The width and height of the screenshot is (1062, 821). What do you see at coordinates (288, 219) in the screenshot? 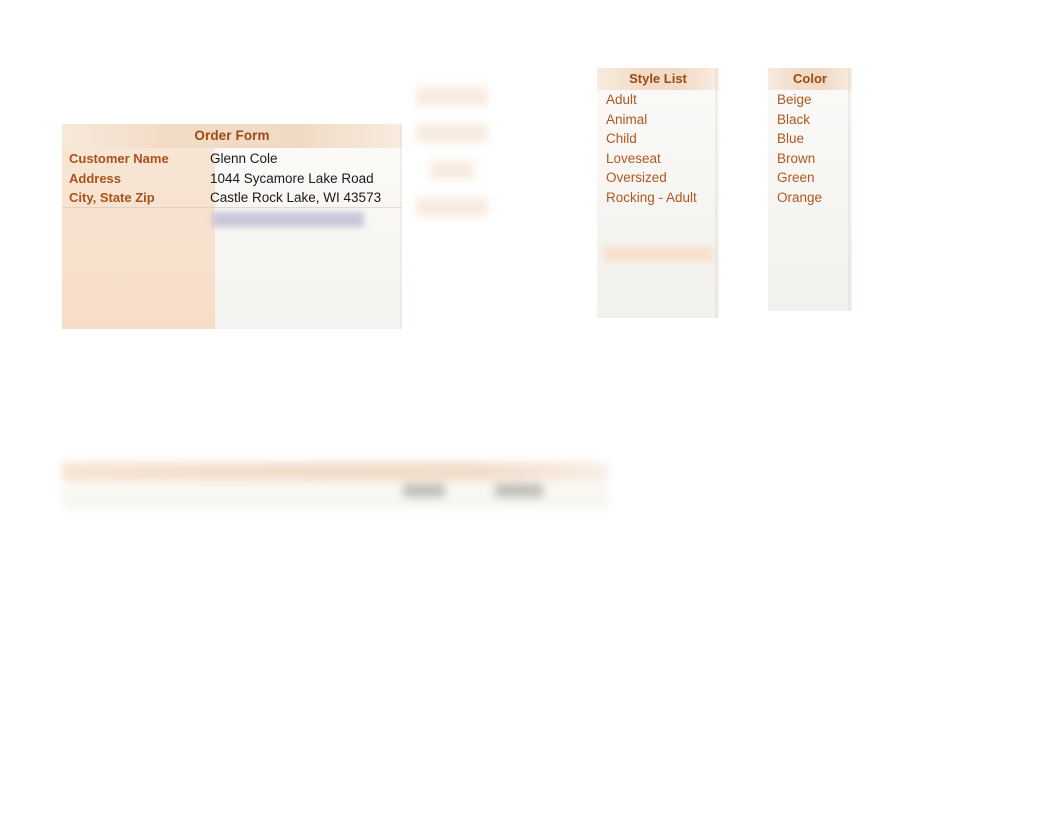
I see `order-form-selected-cell` at bounding box center [288, 219].